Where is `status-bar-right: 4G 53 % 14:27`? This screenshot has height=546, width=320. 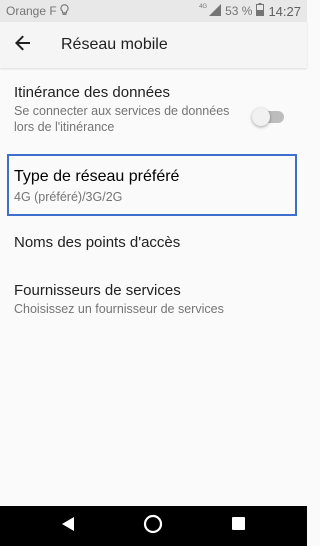
status-bar-right: 4G 53 % 14:27 is located at coordinates (253, 11).